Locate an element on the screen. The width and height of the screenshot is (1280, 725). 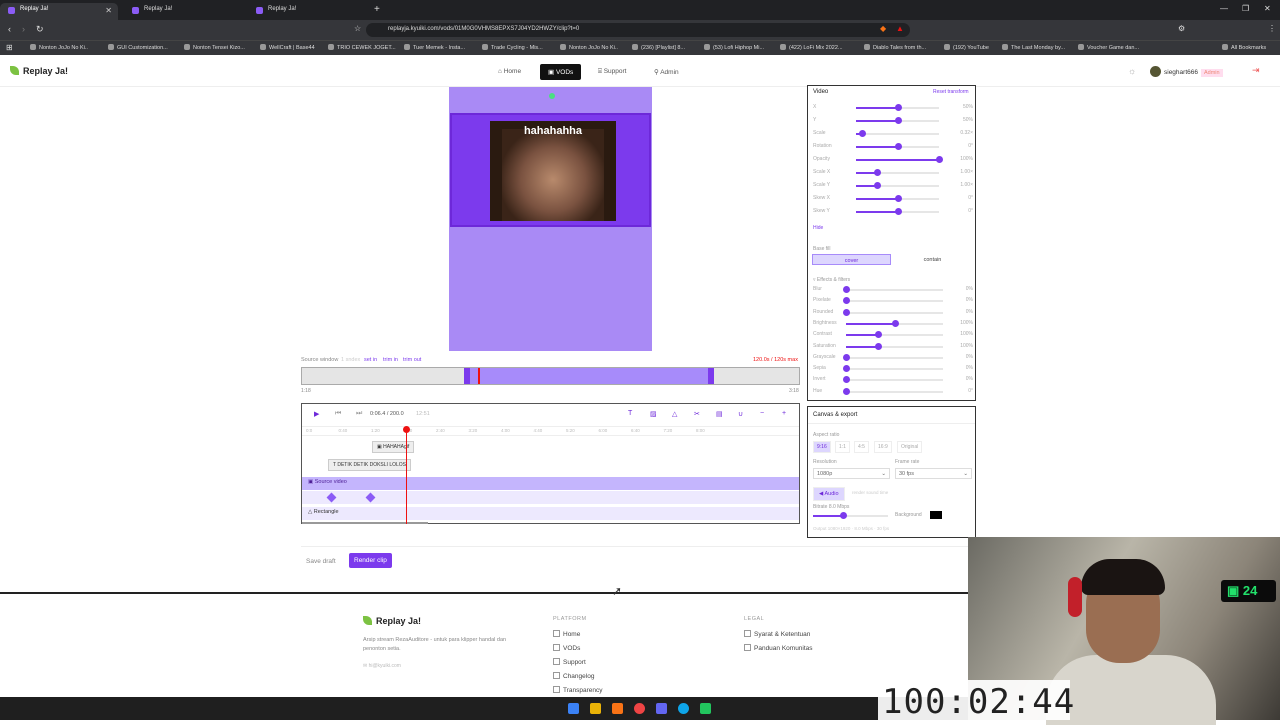
framerate-select: 30 fps ⌄ is located at coordinates (933, 473).